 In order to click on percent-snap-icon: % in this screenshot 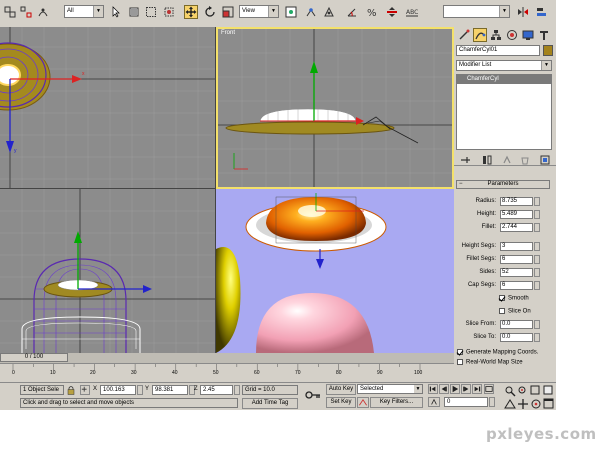, I will do `click(372, 12)`.